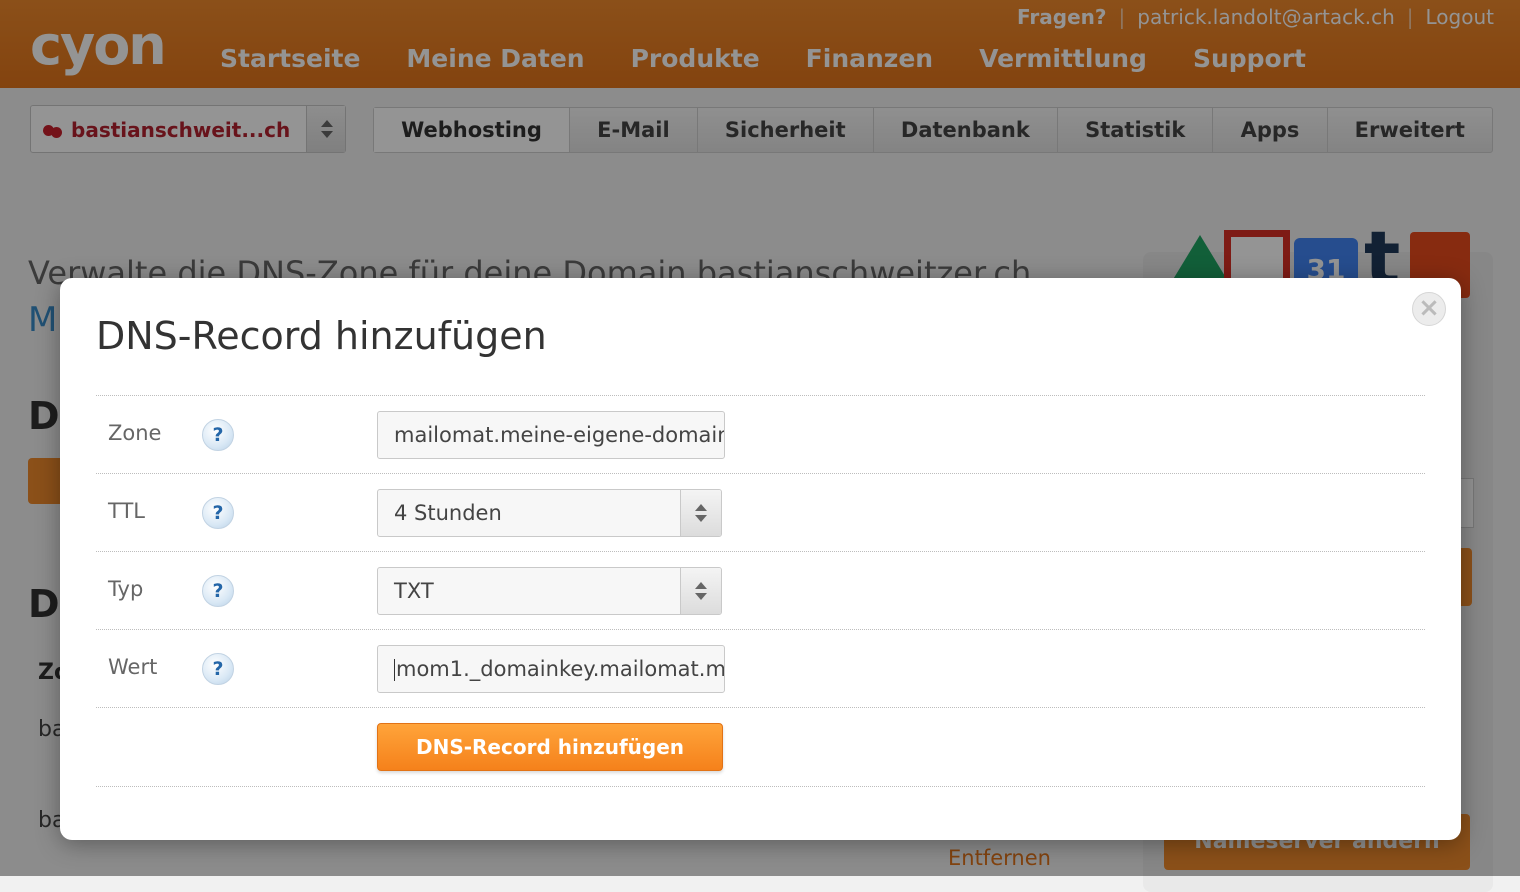 The height and width of the screenshot is (892, 1520). Describe the element at coordinates (133, 667) in the screenshot. I see `value-label: Wert` at that location.